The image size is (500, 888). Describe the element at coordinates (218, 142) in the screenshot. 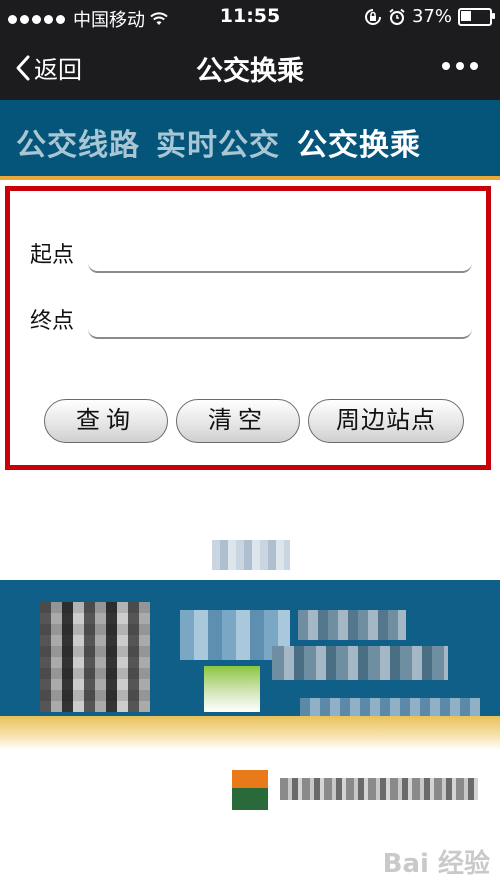

I see `tab-realtime-bus: 实时公交` at that location.